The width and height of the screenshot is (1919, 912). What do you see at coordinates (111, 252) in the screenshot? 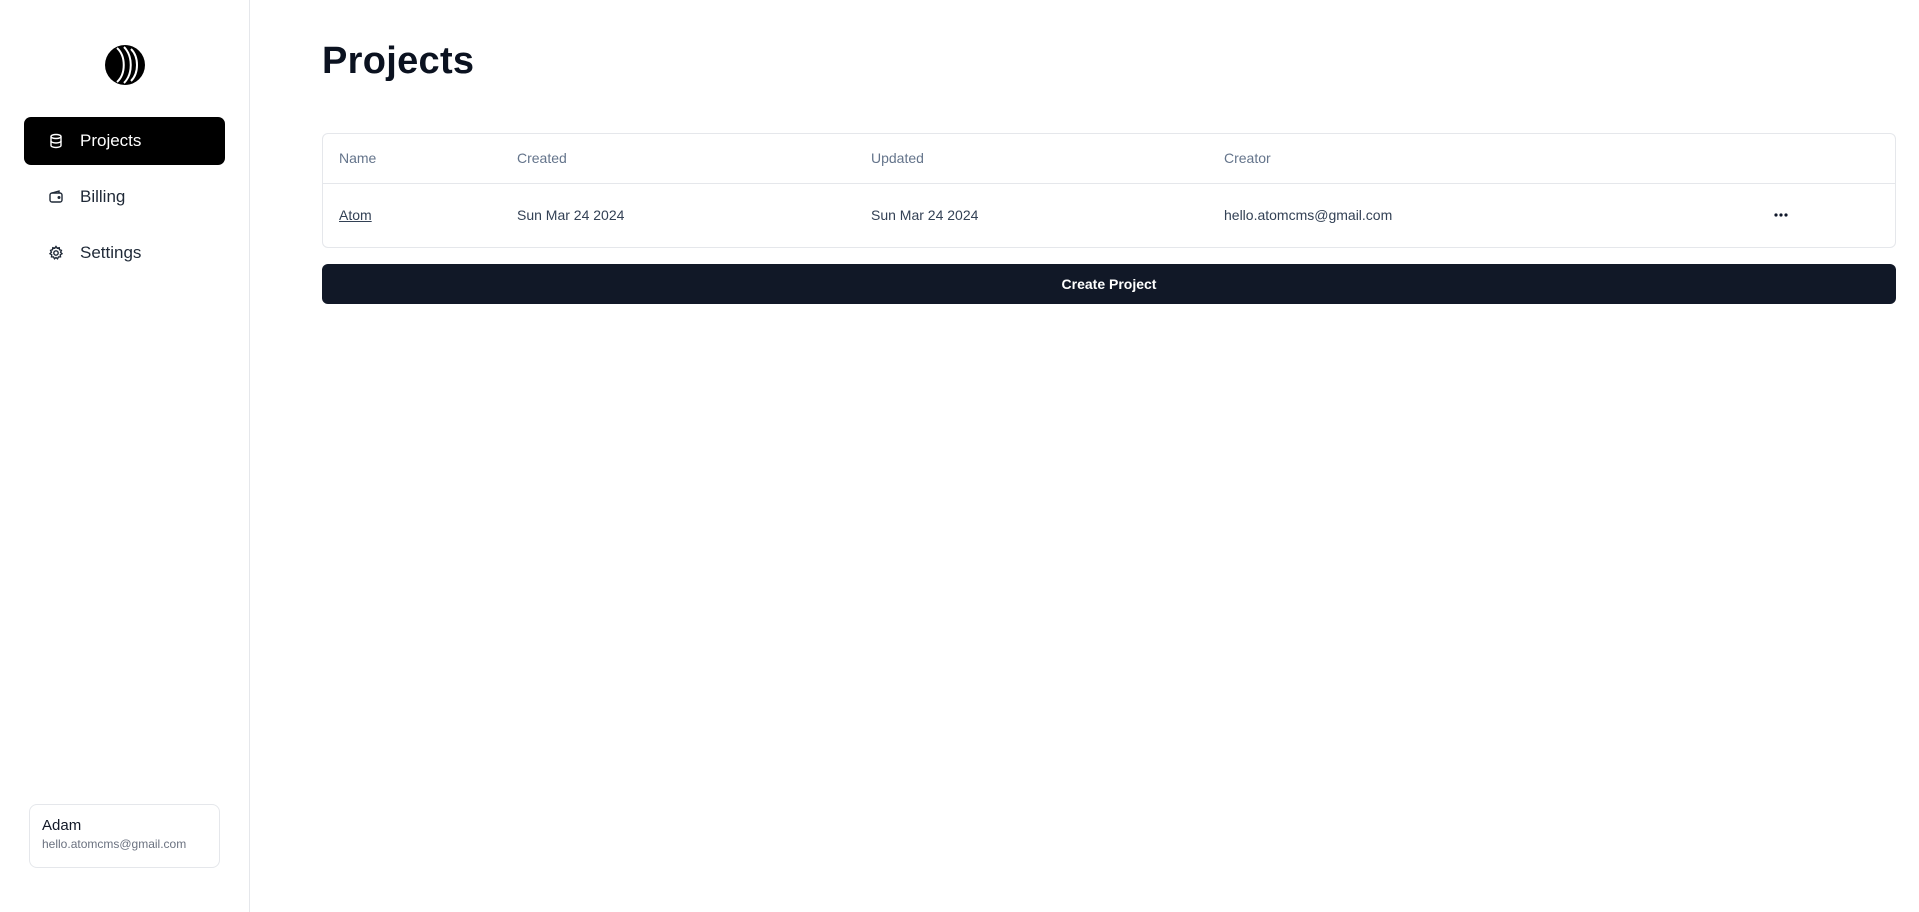
I see `sidebar-item-label: Settings` at bounding box center [111, 252].